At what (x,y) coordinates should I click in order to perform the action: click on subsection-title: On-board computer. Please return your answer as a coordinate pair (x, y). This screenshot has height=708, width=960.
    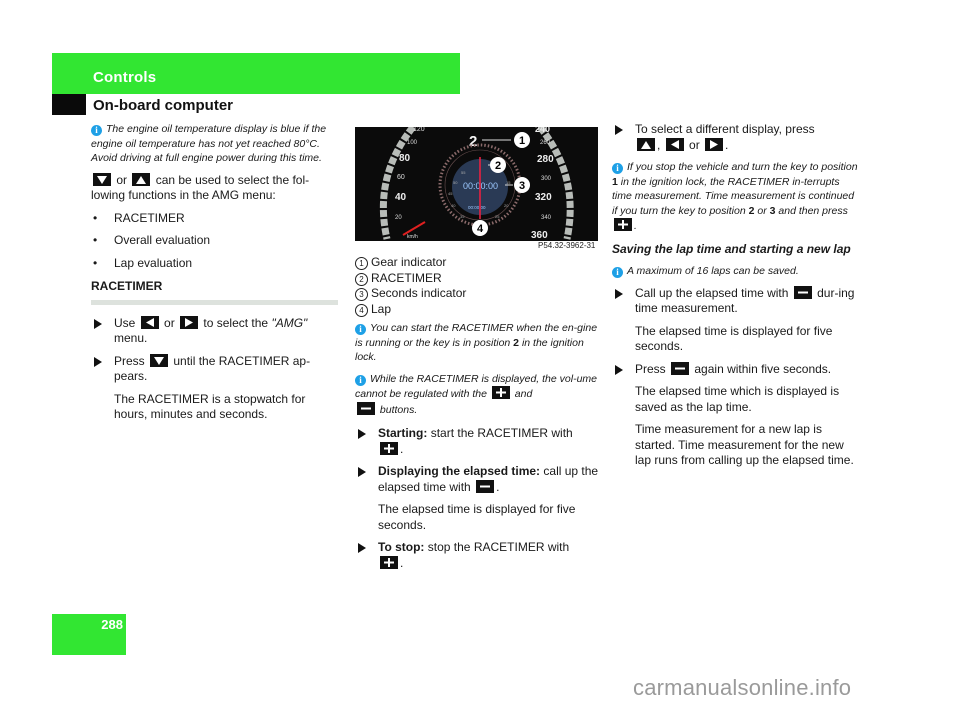
    Looking at the image, I should click on (163, 105).